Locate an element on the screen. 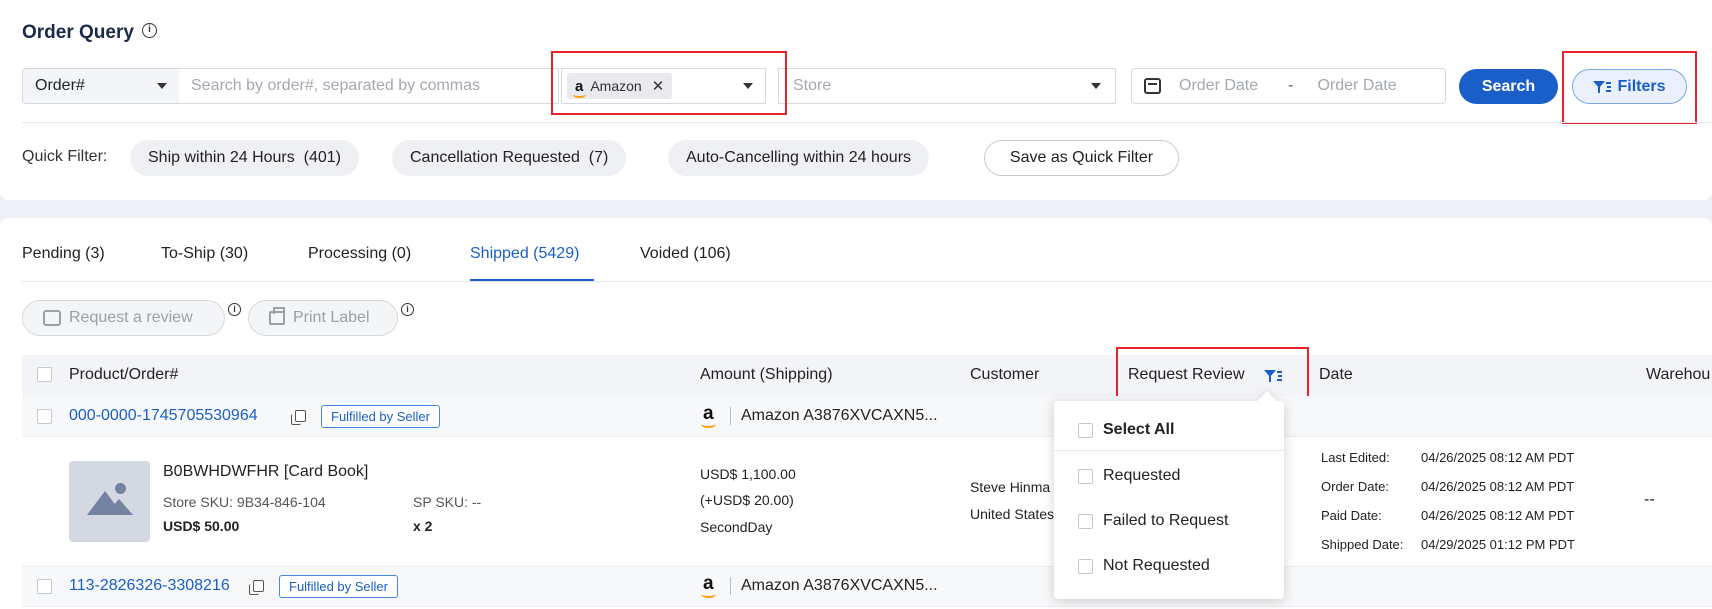 The image size is (1712, 609). column-header-date: Date is located at coordinates (1336, 375).